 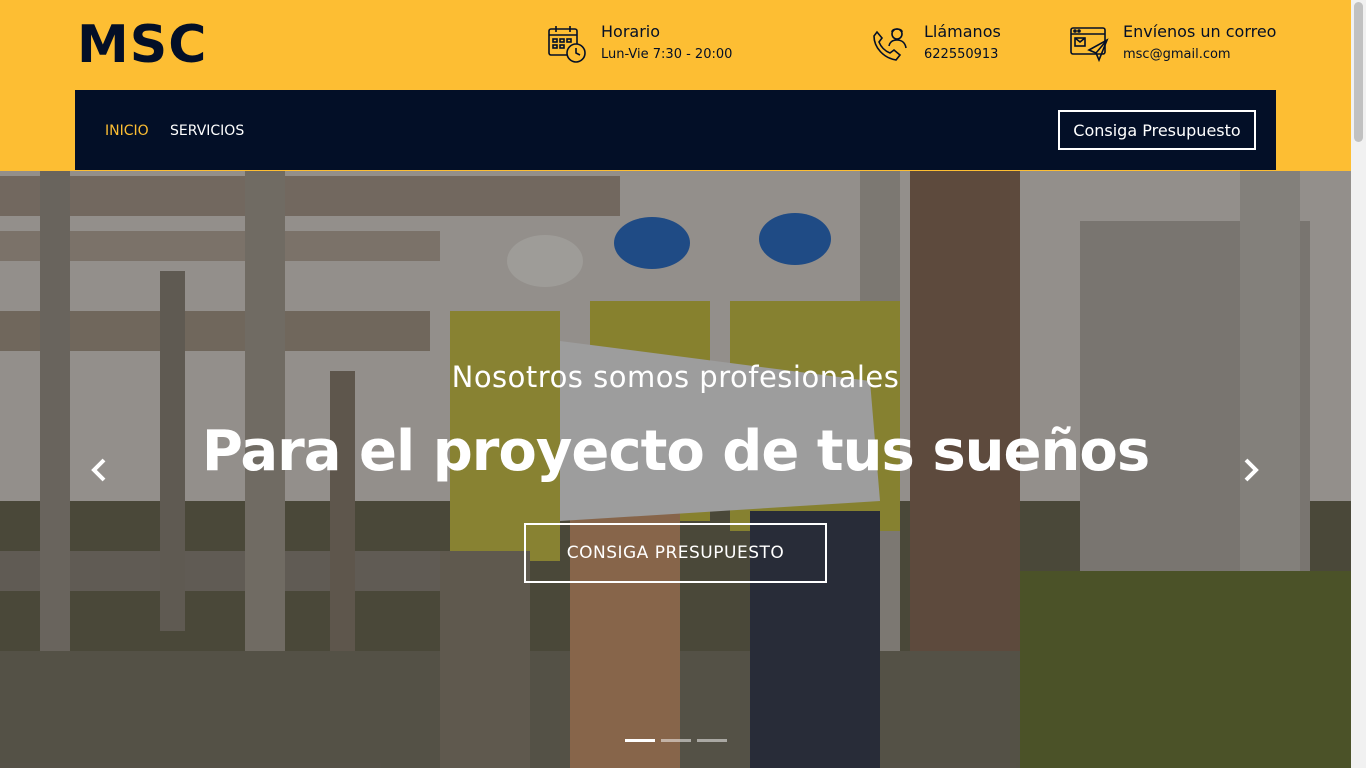 What do you see at coordinates (962, 31) in the screenshot?
I see `call-title: Llámanos` at bounding box center [962, 31].